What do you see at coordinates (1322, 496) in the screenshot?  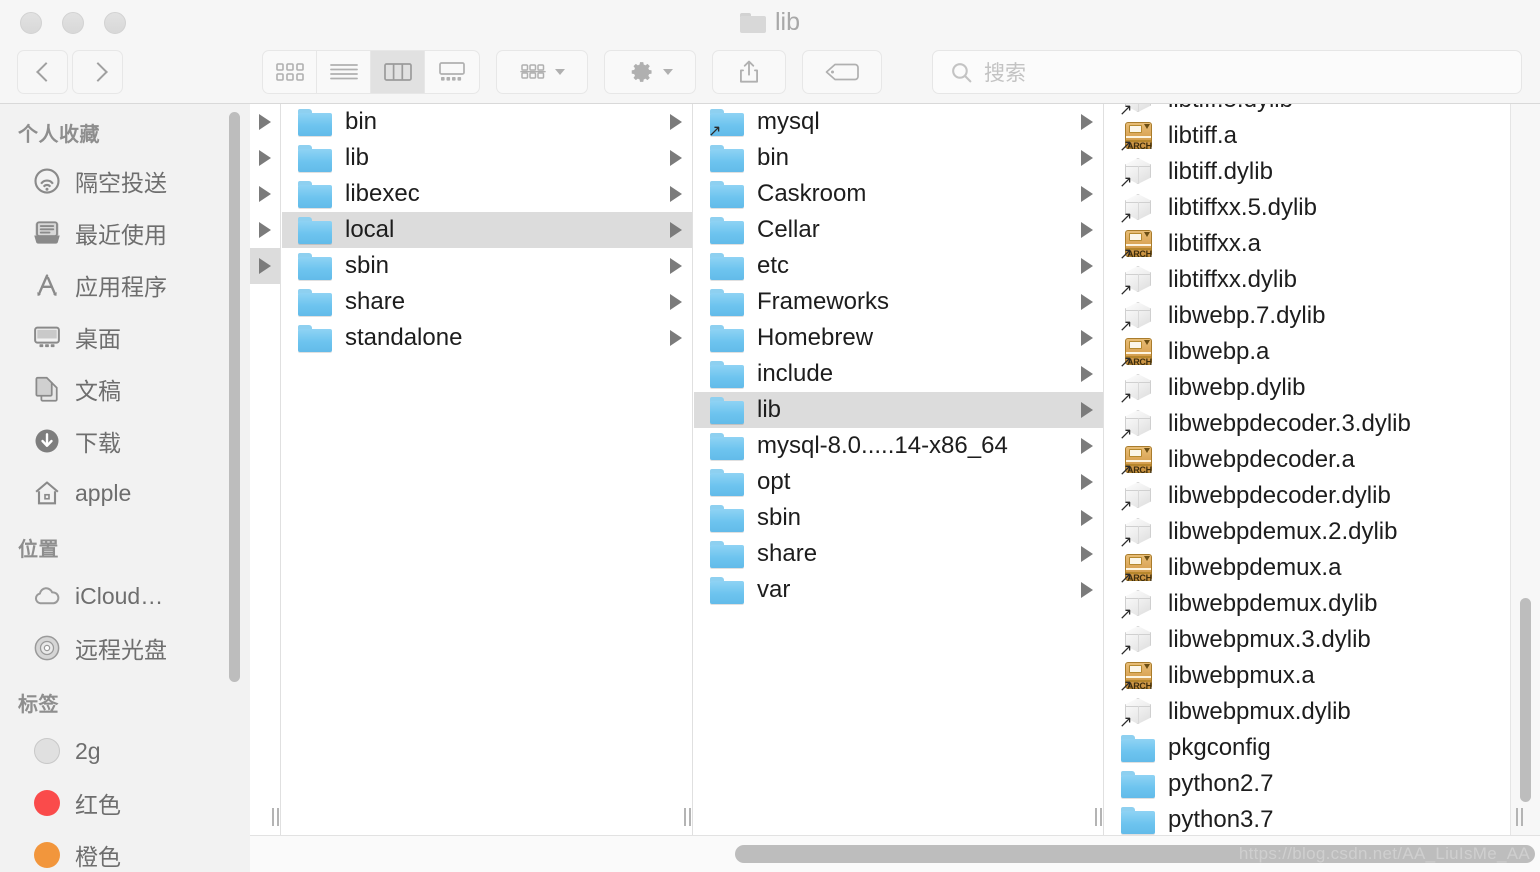 I see `file-row: ↗ libwebpdecoder.dylib` at bounding box center [1322, 496].